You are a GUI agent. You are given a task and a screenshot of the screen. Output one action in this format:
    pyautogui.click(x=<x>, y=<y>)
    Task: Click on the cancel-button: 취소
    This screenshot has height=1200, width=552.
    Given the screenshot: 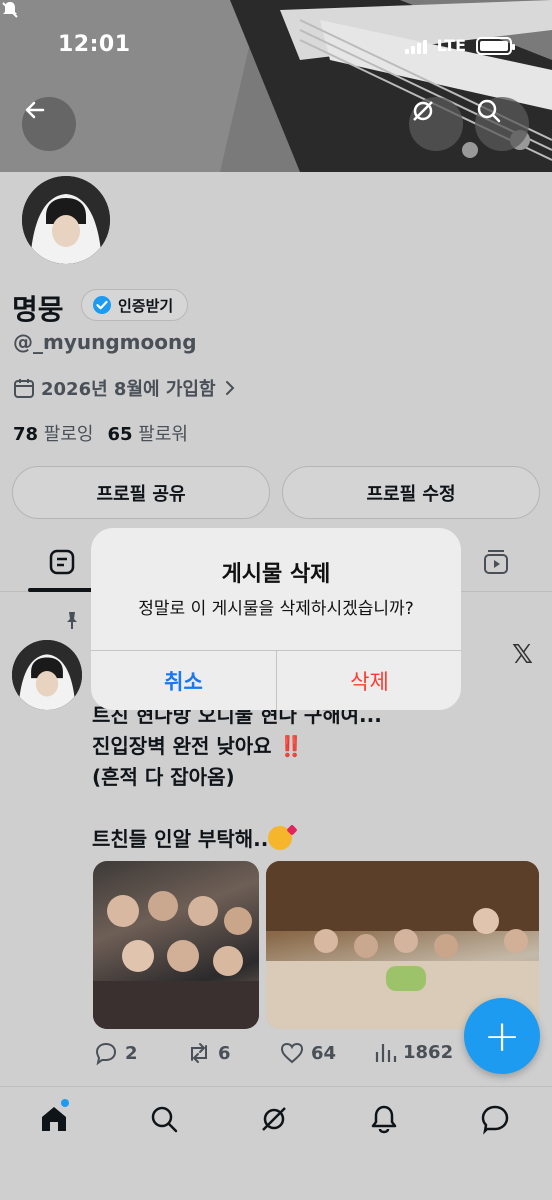 What is the action you would take?
    pyautogui.click(x=183, y=680)
    